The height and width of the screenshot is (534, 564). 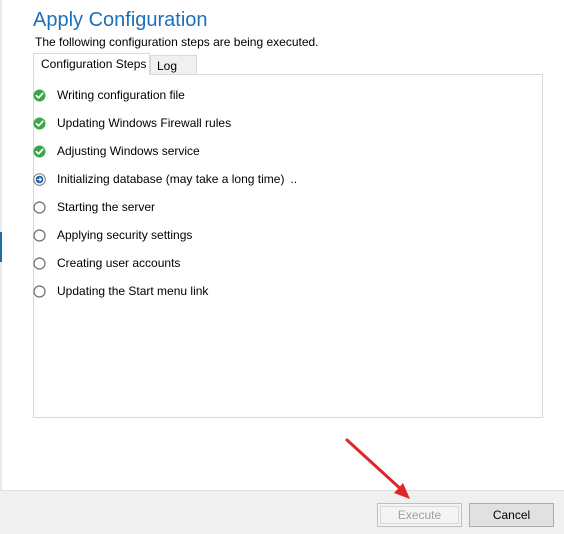 I want to click on step-item: Creating user accounts, so click(x=258, y=264).